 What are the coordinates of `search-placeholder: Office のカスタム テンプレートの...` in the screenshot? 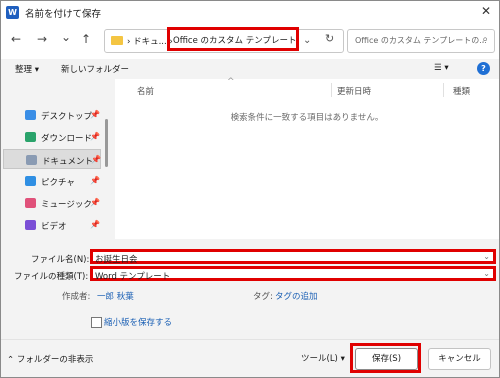 It's located at (421, 40).